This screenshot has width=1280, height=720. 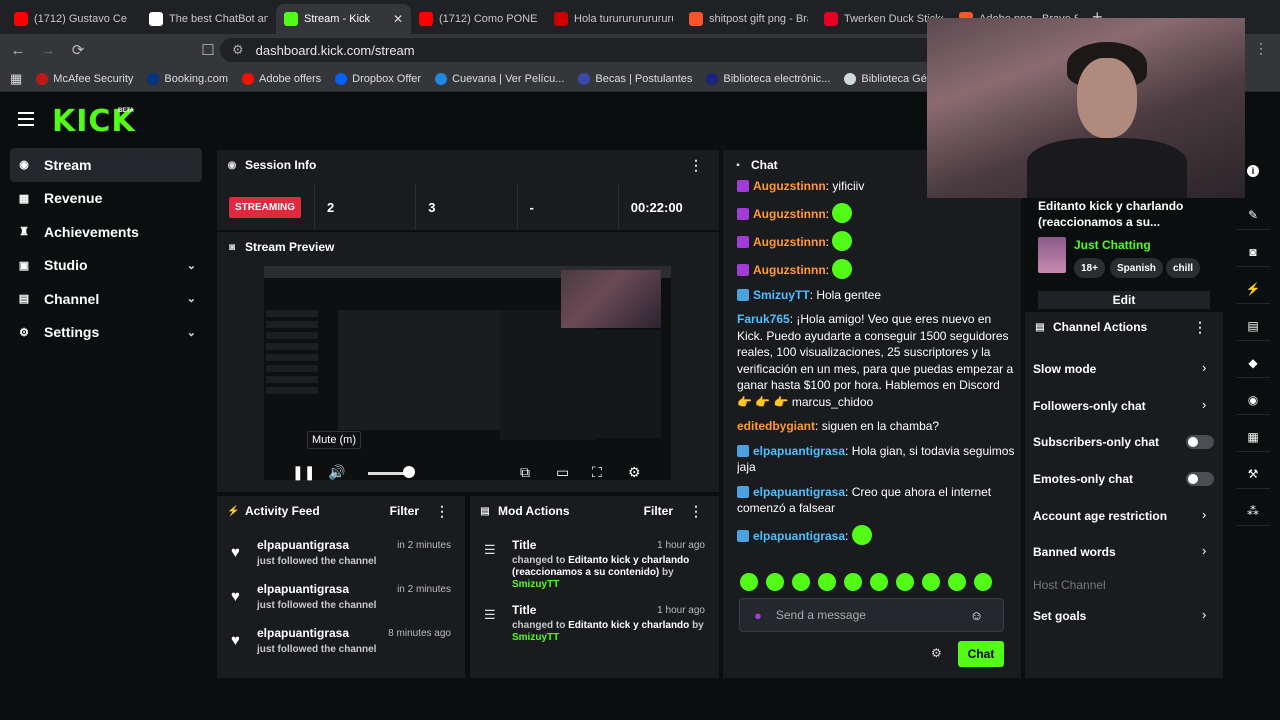 What do you see at coordinates (16, 79) in the screenshot?
I see `apps-icon: ▦` at bounding box center [16, 79].